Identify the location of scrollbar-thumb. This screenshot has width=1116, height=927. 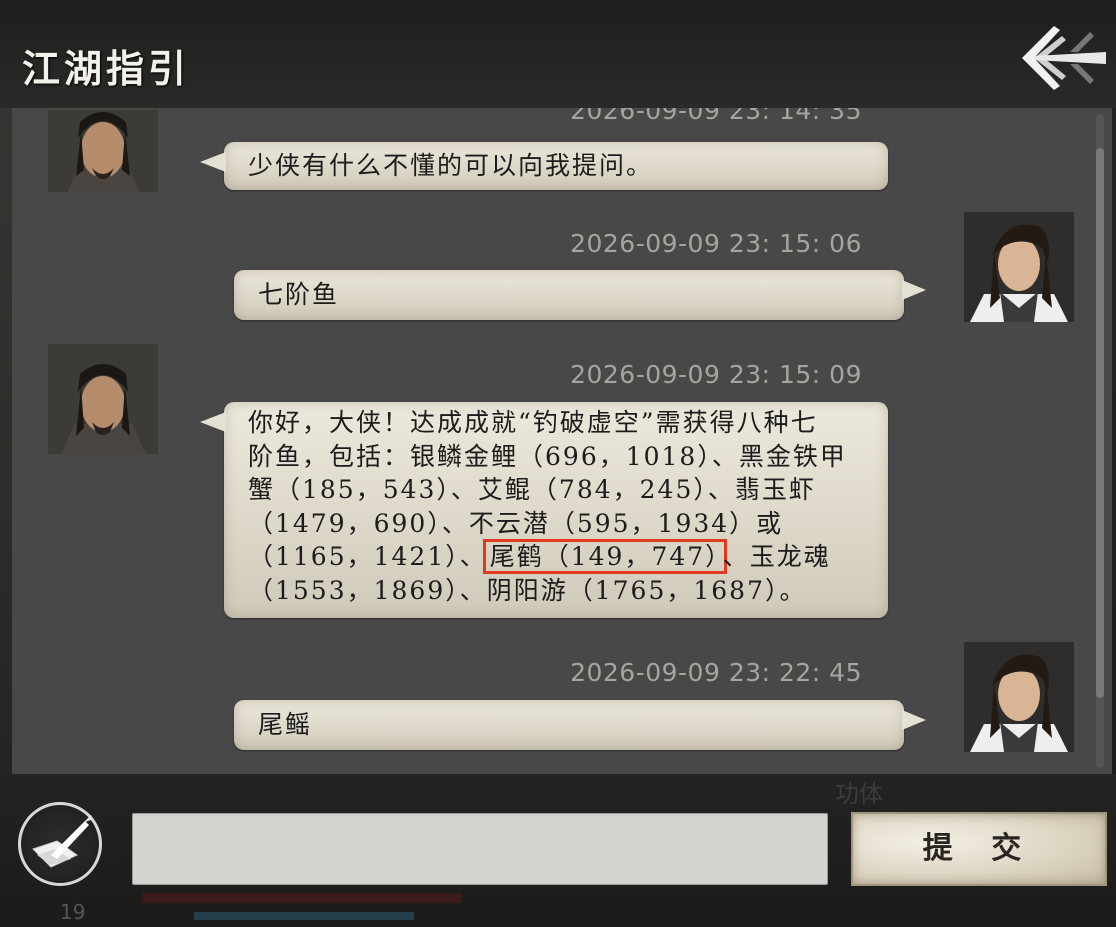
(1100, 423).